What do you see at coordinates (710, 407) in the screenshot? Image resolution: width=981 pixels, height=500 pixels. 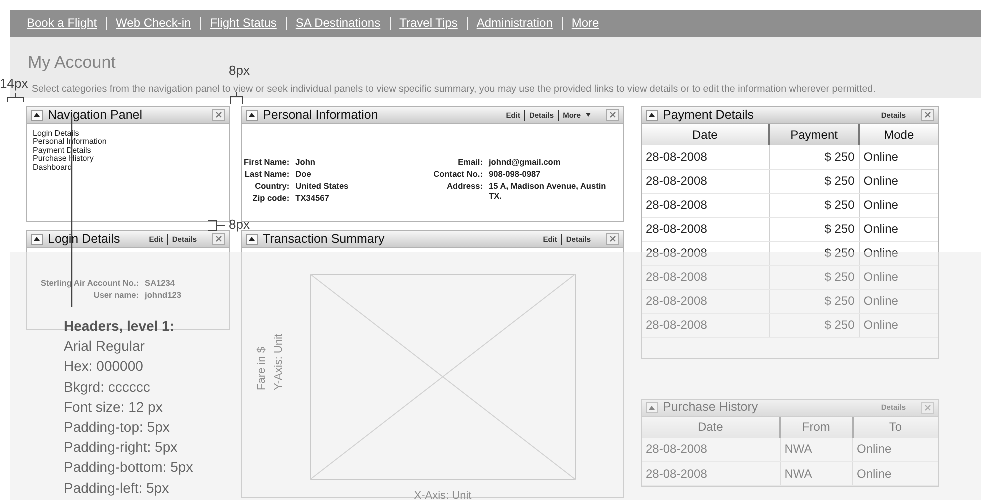 I see `panel-title: Purchase History` at bounding box center [710, 407].